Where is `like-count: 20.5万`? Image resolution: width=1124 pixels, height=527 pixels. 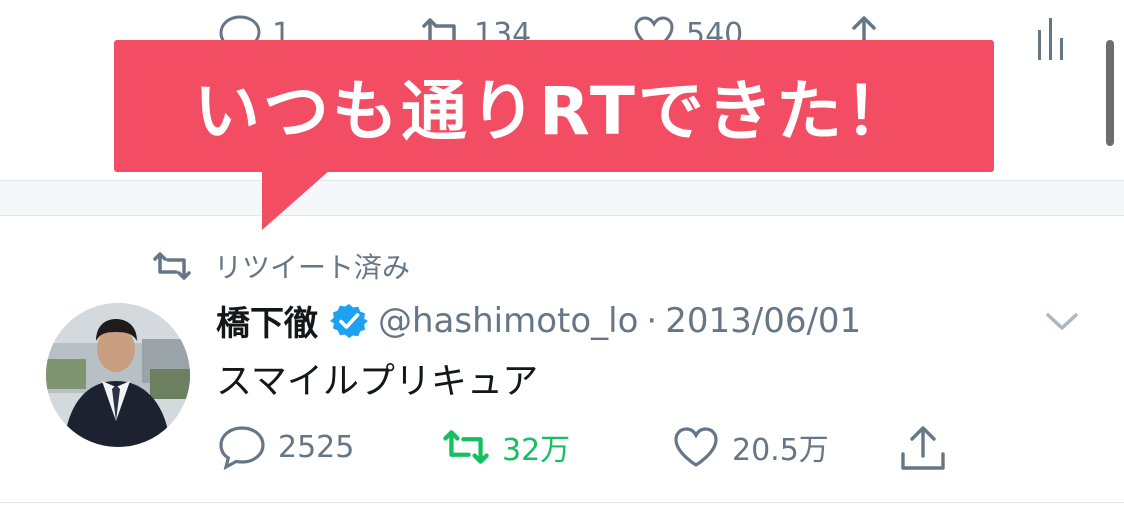 like-count: 20.5万 is located at coordinates (780, 450).